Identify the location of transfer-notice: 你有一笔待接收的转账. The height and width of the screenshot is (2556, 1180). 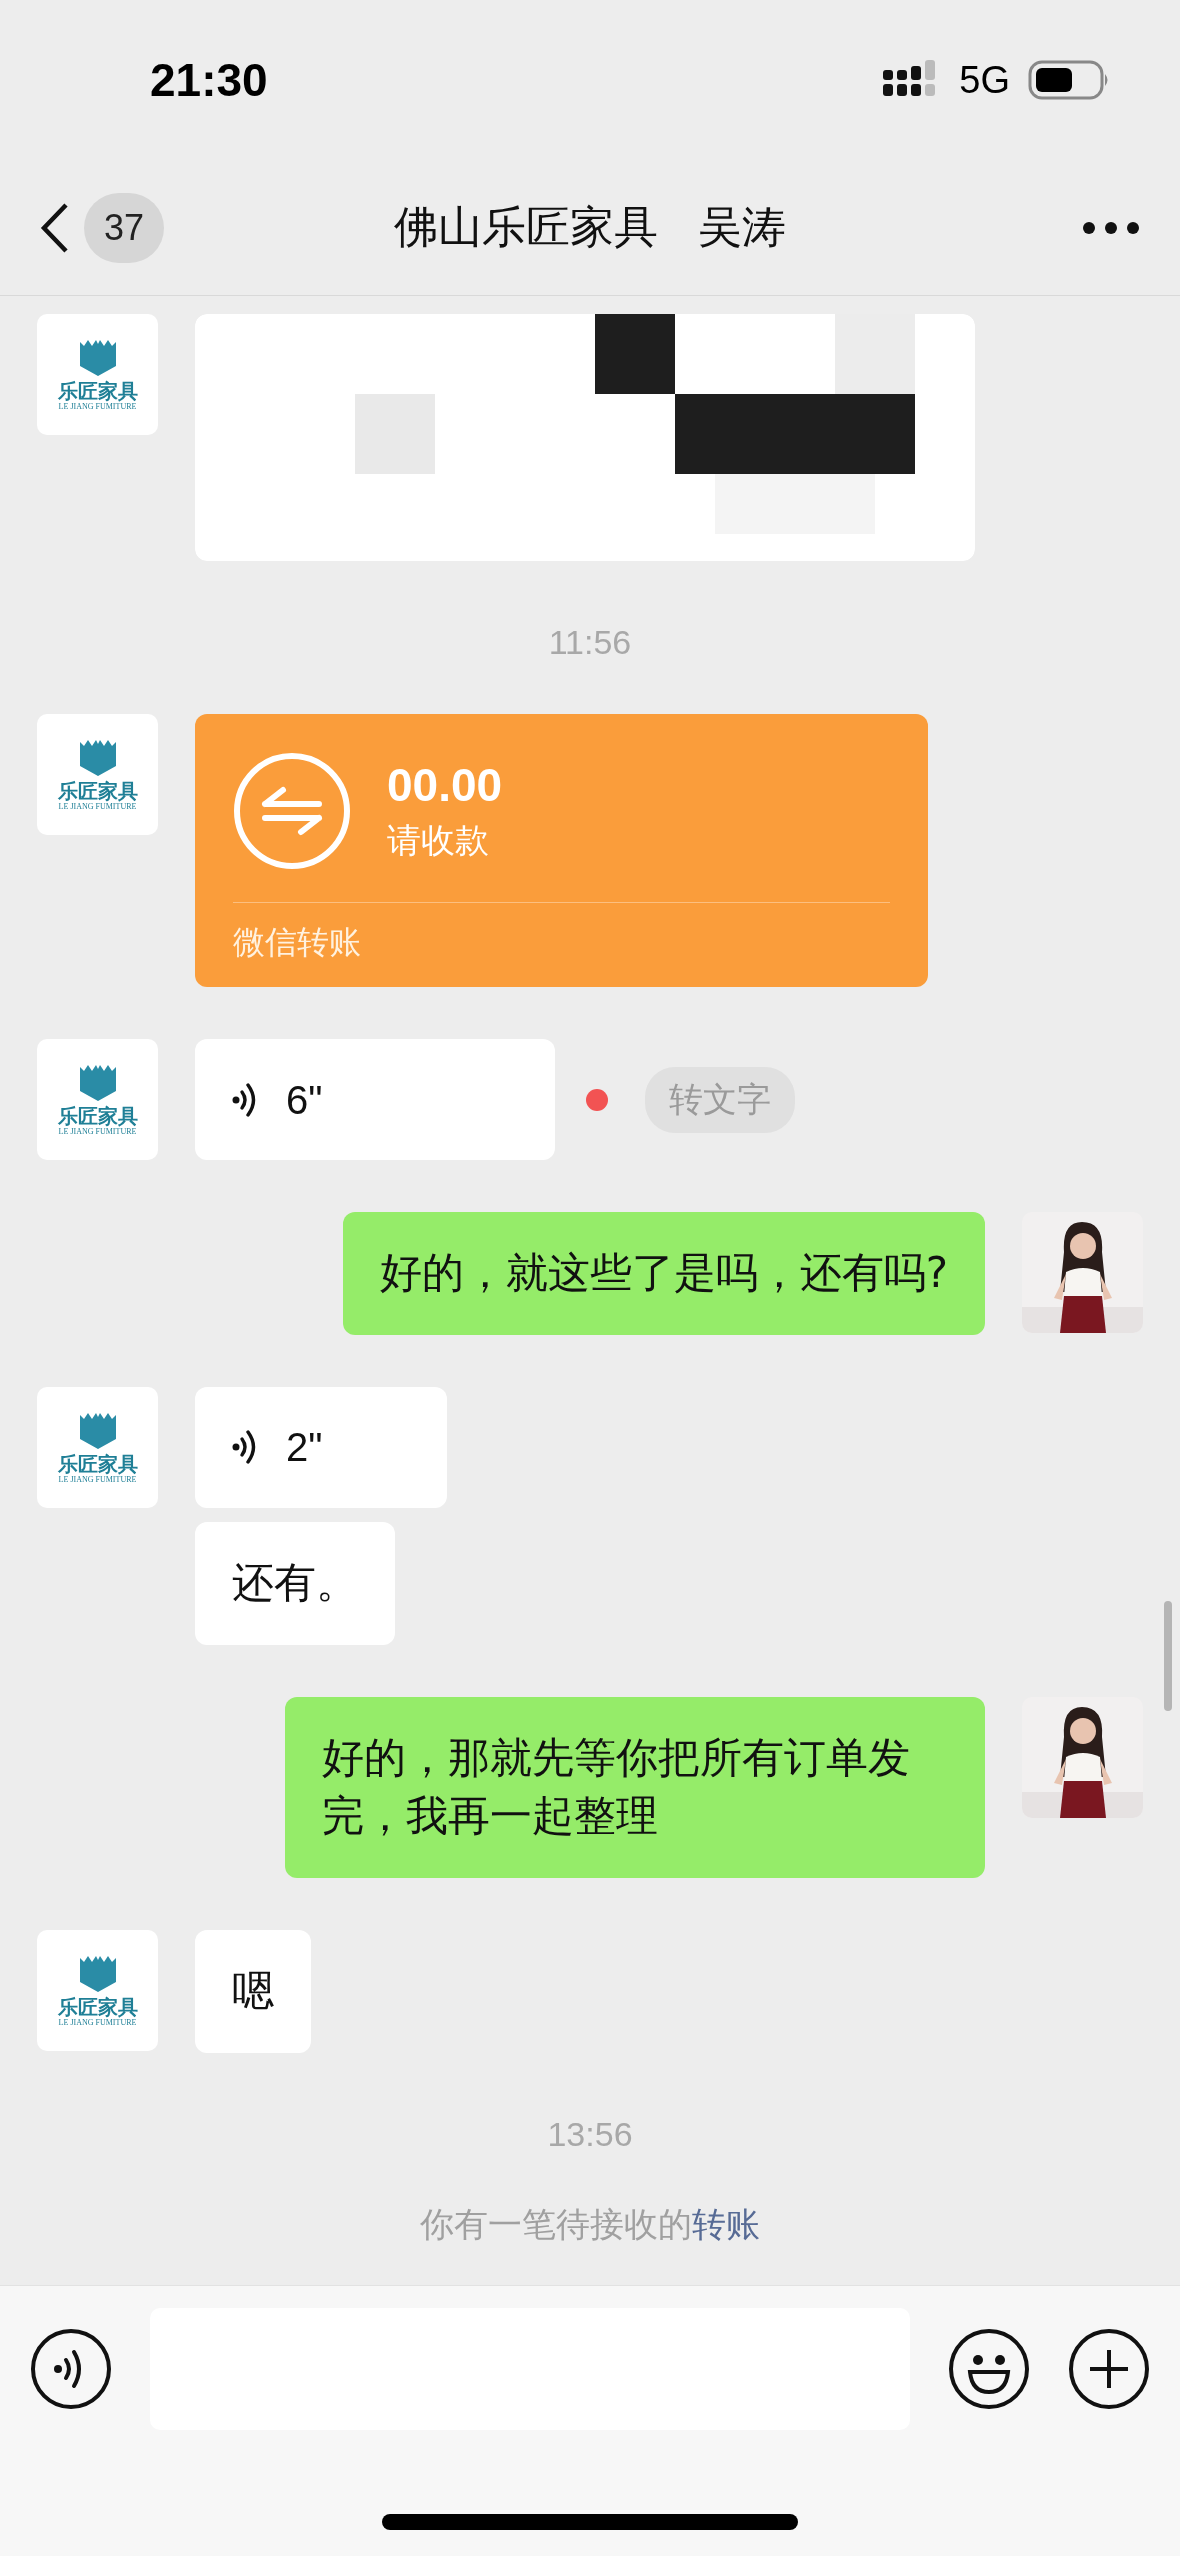
(590, 2224).